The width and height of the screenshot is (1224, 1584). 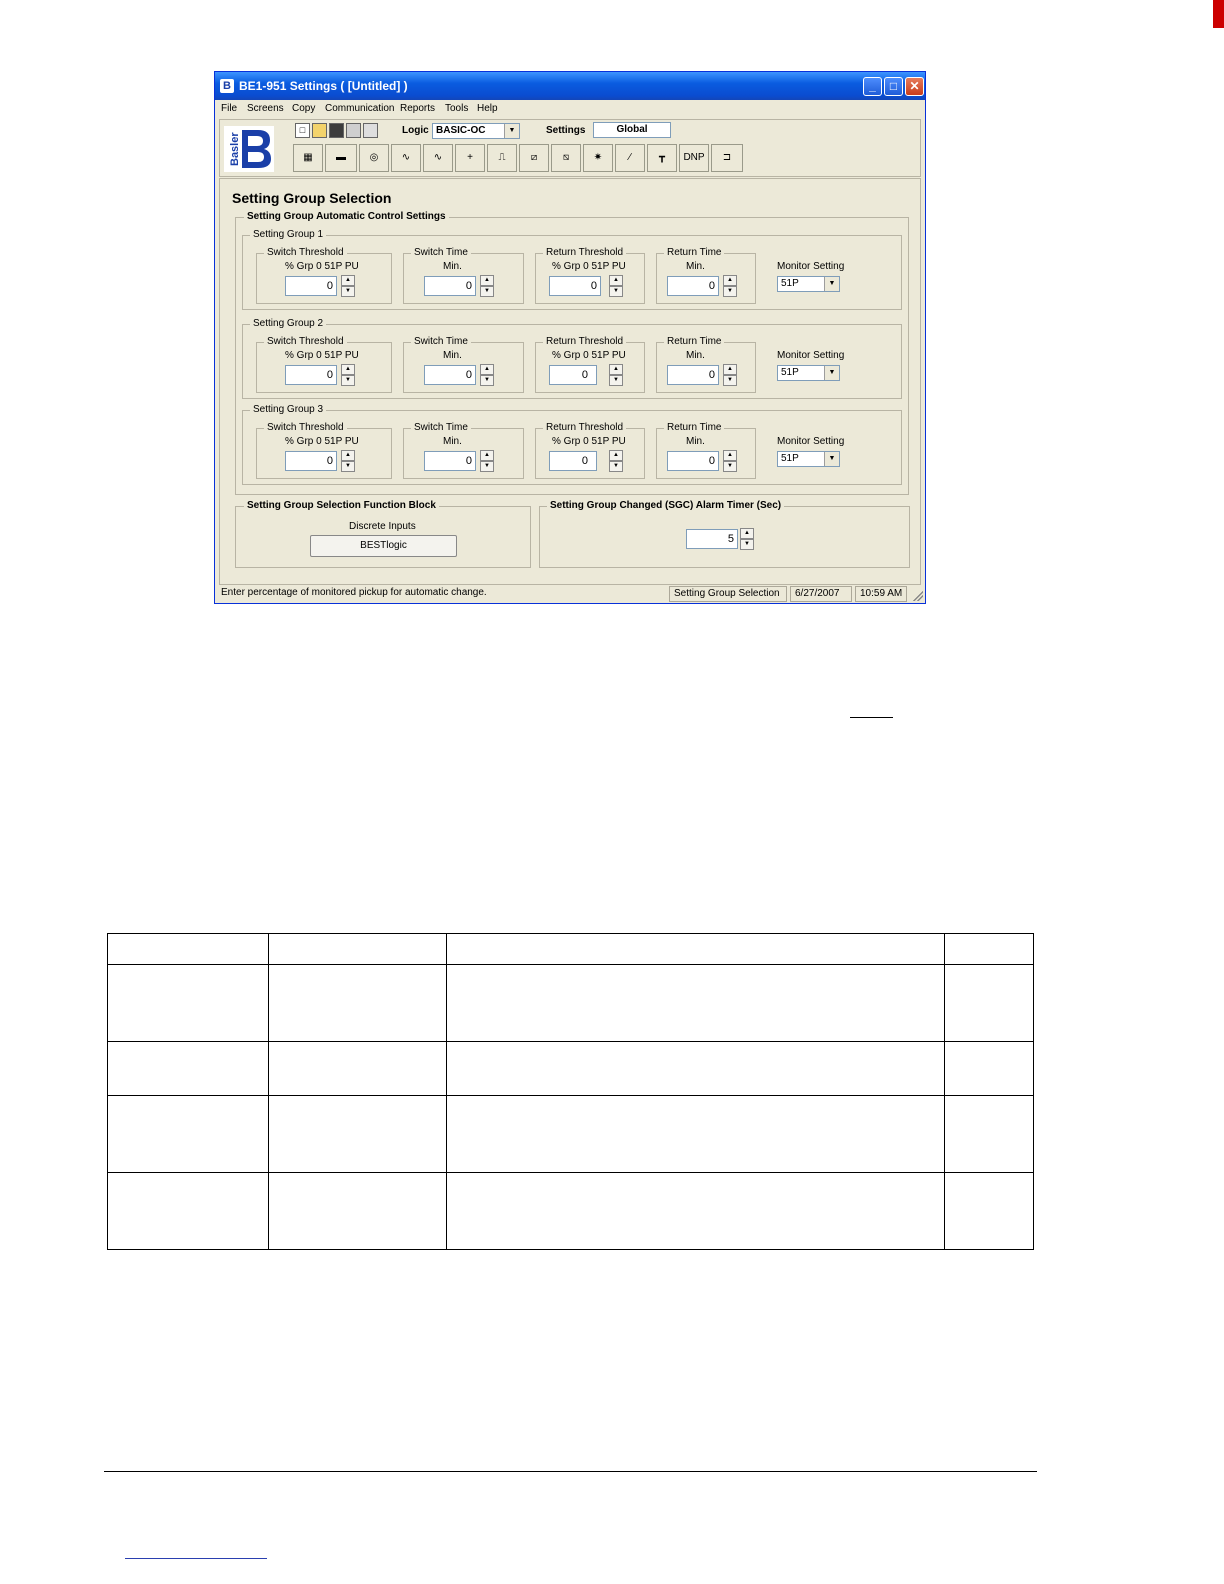 What do you see at coordinates (382, 526) in the screenshot?
I see `discrete-inputs-label: Discrete Inputs` at bounding box center [382, 526].